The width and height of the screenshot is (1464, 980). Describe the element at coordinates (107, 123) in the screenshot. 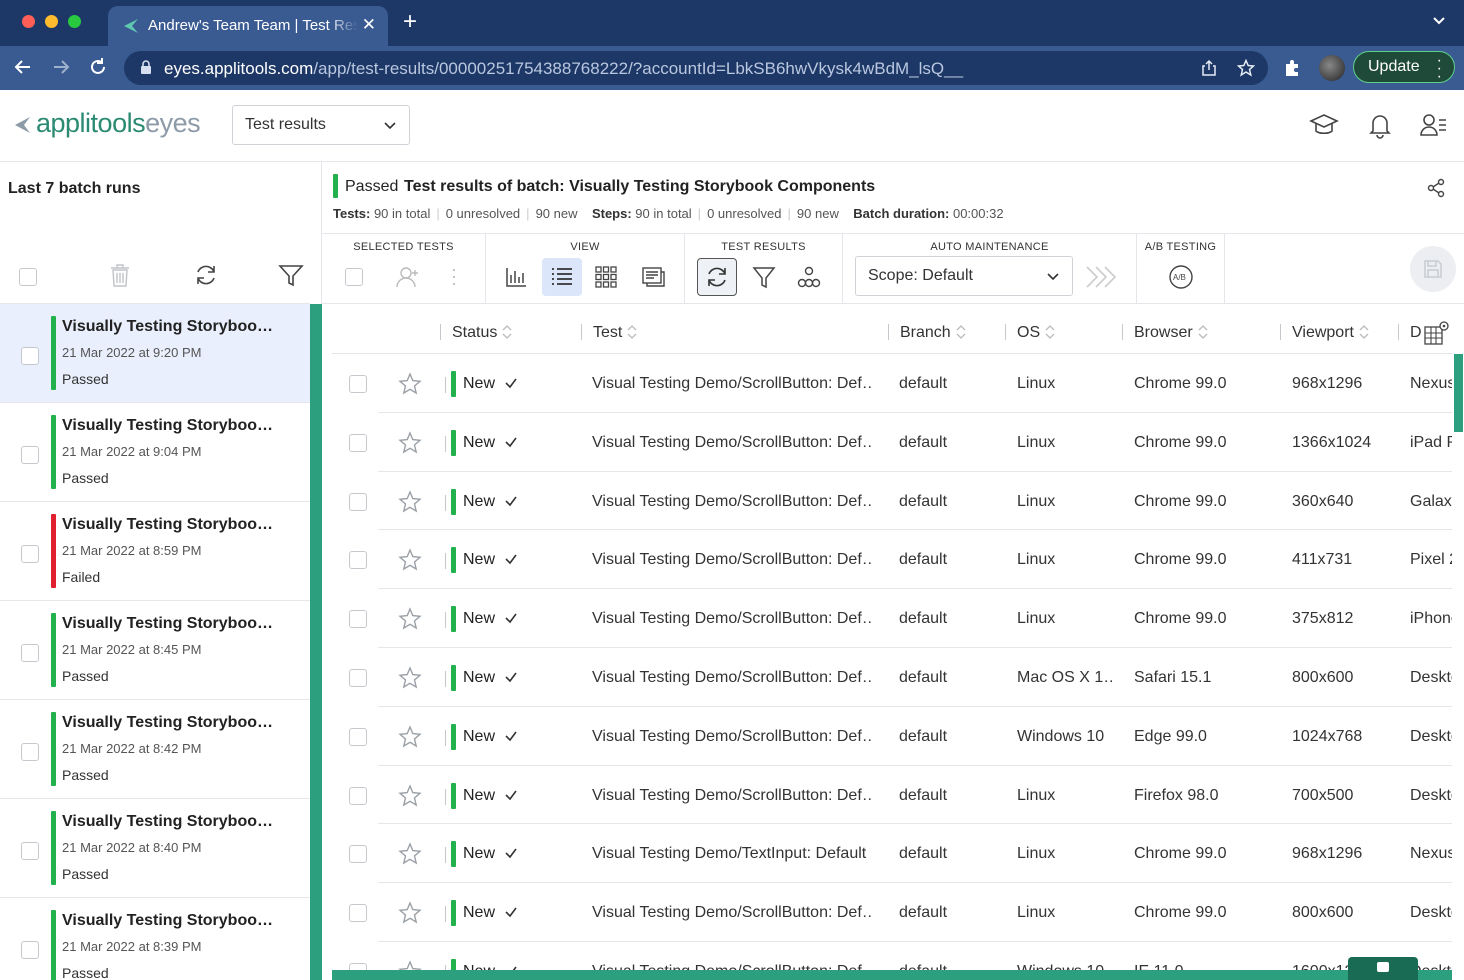

I see `applitools-logo: applitoolseyes` at that location.